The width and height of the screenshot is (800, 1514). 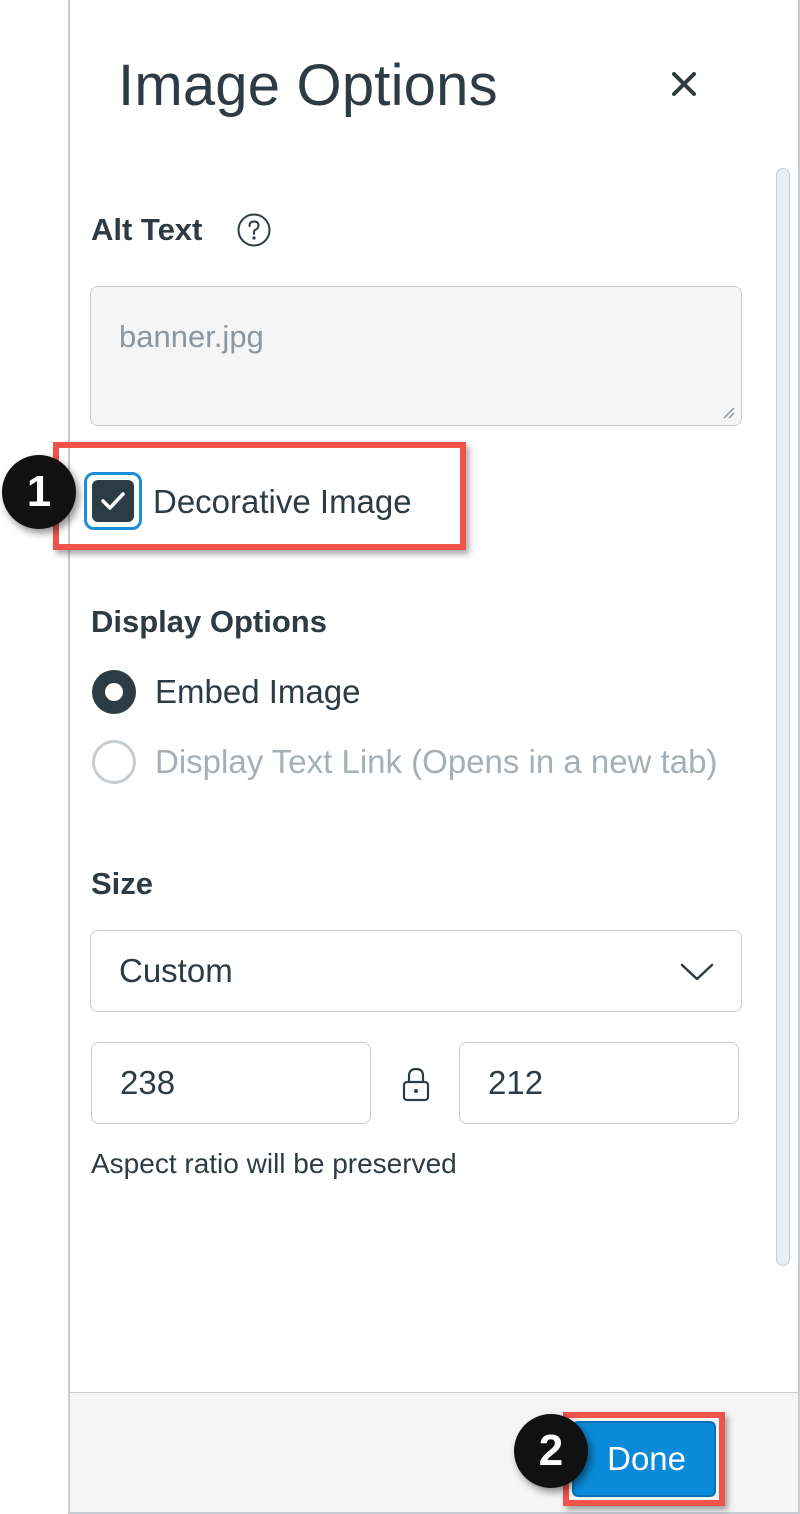 I want to click on lock-icon, so click(x=416, y=1084).